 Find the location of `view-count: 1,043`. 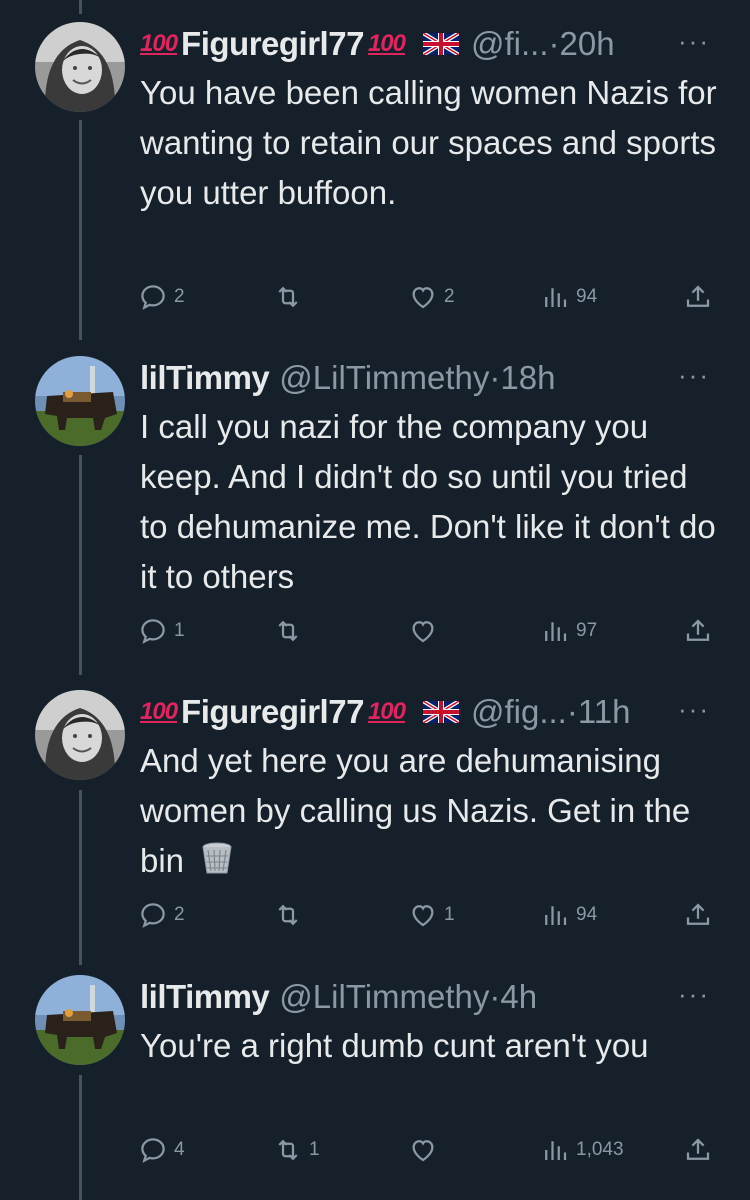

view-count: 1,043 is located at coordinates (600, 1149).